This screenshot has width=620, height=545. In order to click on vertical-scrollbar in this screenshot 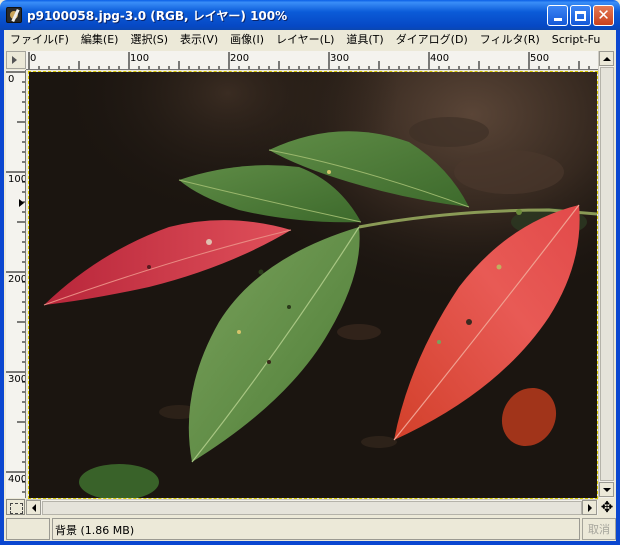, I will do `click(606, 274)`.